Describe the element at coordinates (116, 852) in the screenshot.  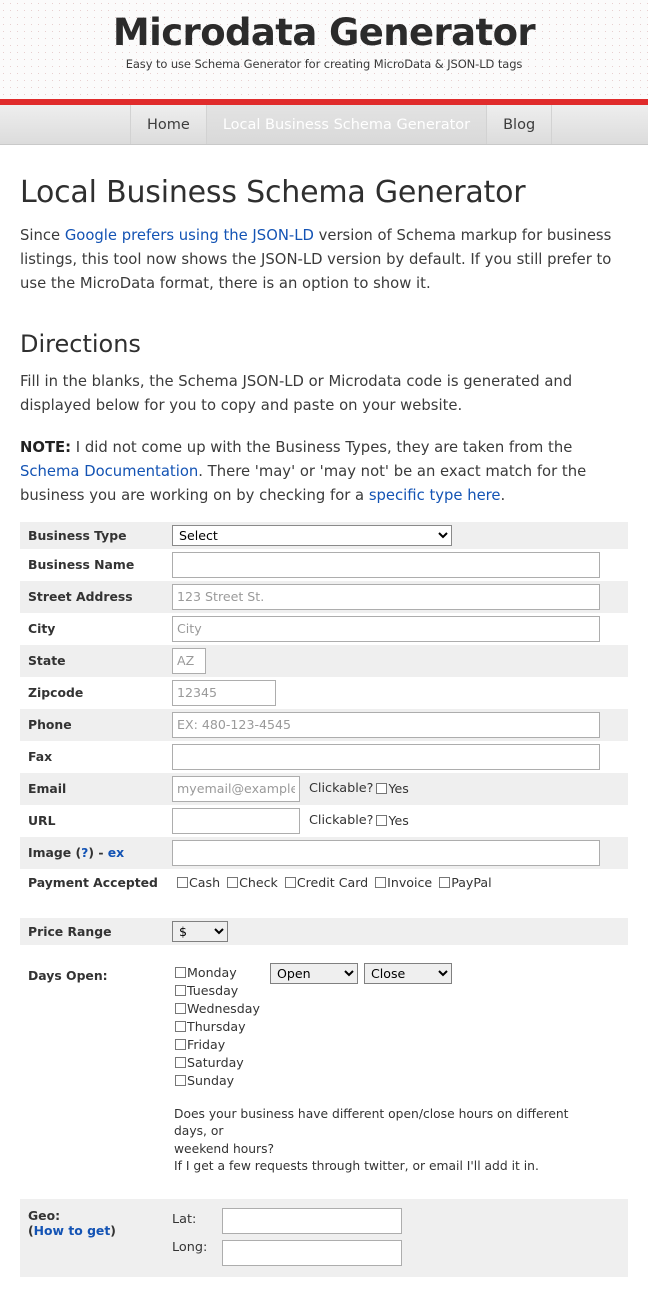
I see `image-example-link: ex` at that location.